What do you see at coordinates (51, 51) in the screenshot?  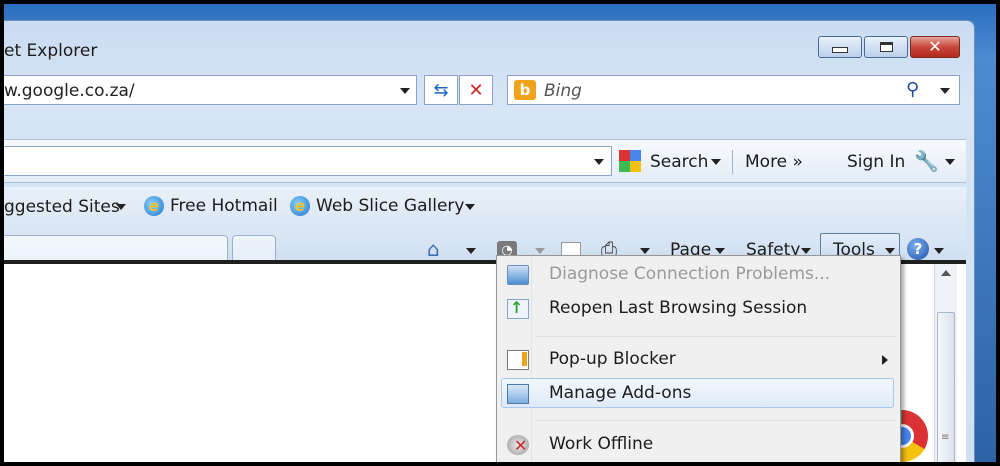 I see `window-title: et Explorer` at bounding box center [51, 51].